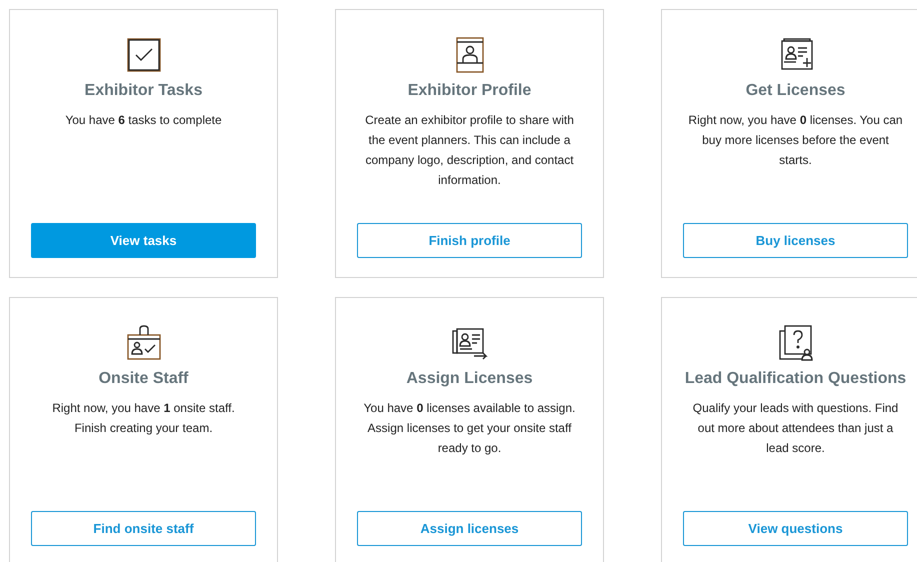 Image resolution: width=917 pixels, height=562 pixels. I want to click on card-description: Right now, you have 0 licenses. You can buy more licenses before the event starts., so click(795, 140).